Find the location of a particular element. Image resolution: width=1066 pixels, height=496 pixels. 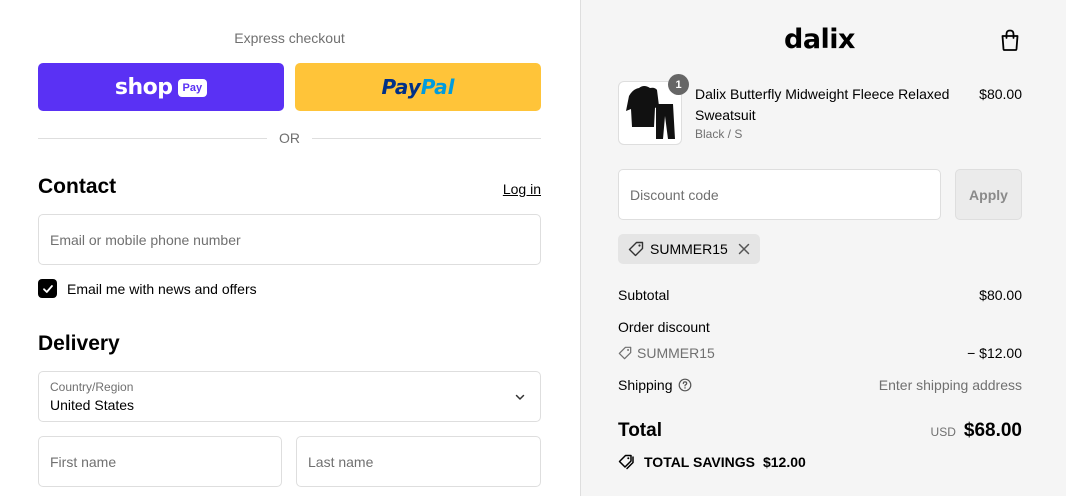

email-field: Email or mobile phone number is located at coordinates (289, 239).